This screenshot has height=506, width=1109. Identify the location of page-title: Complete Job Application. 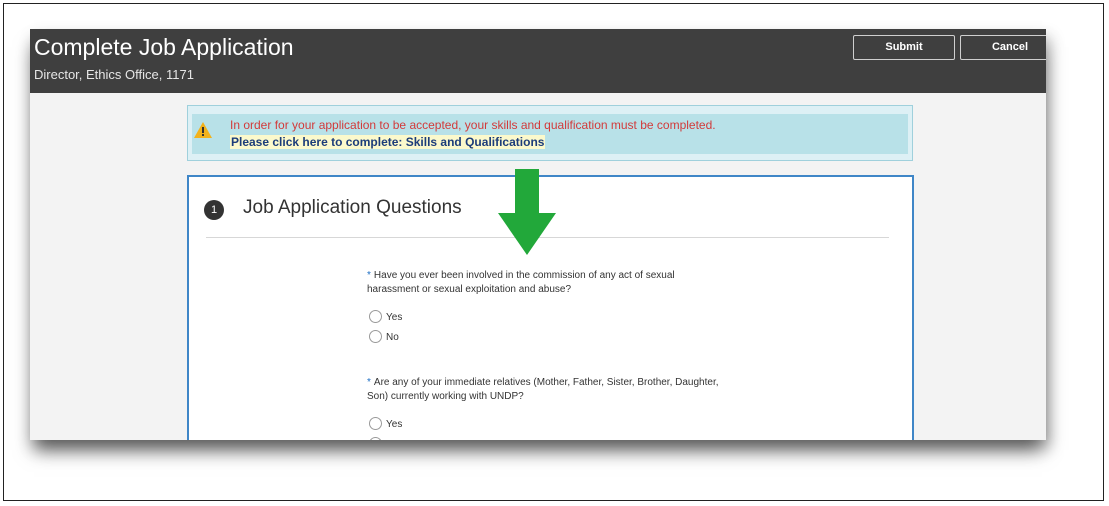
(164, 47).